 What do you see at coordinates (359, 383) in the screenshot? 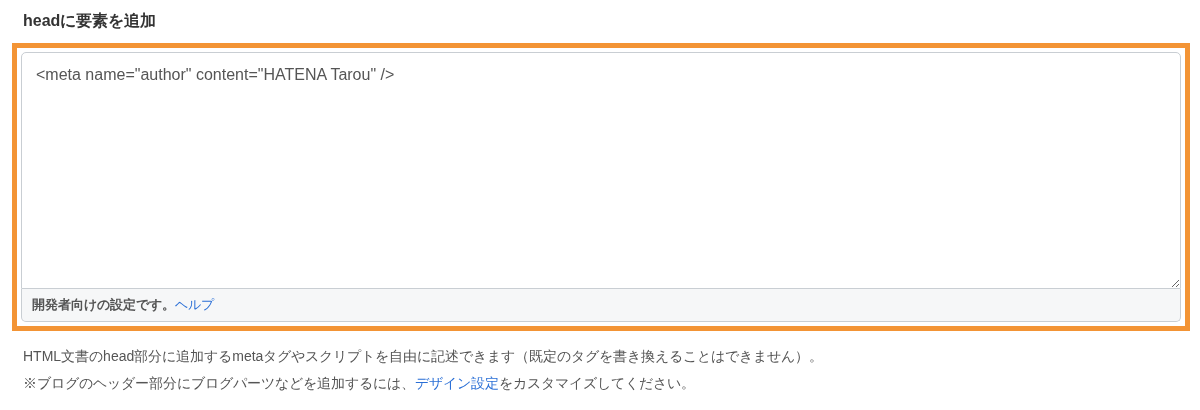
I see `note-text: ※ブログのヘッダー部分にブログパーツなどを追加するには、デザイン設定をカスタマイズしてください。` at bounding box center [359, 383].